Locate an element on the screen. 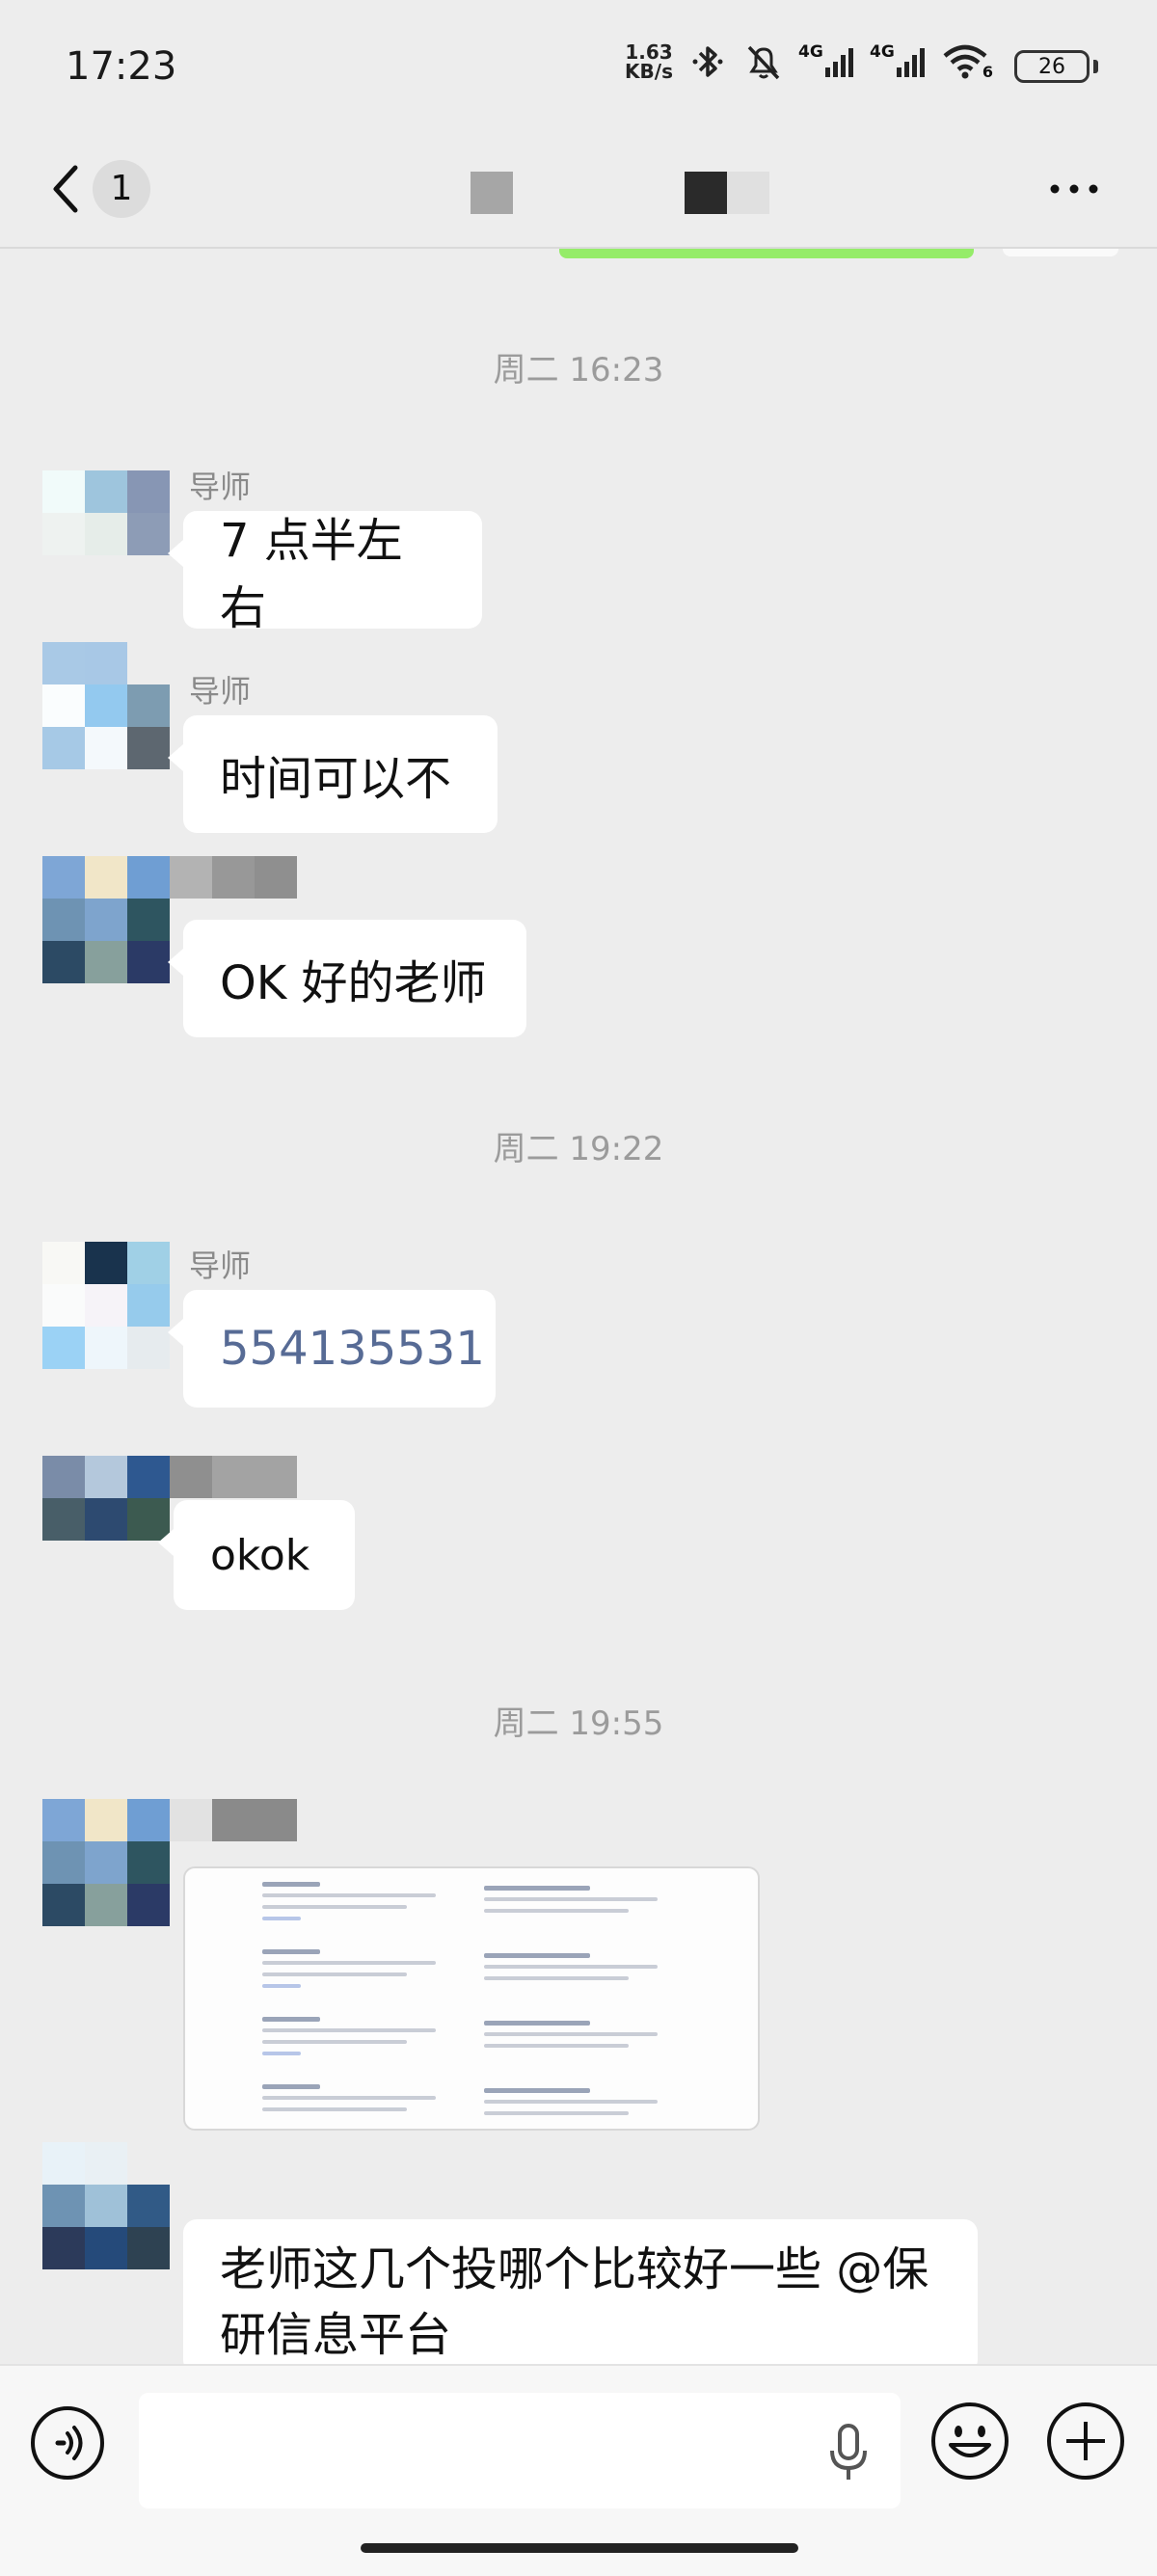 This screenshot has height=2576, width=1157. plus-icon is located at coordinates (1085, 2441).